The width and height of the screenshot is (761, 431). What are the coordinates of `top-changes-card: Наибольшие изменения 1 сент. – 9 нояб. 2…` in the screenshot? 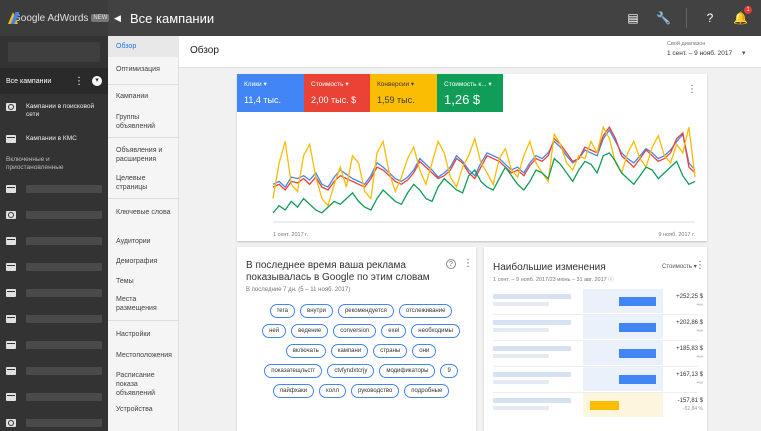 It's located at (595, 339).